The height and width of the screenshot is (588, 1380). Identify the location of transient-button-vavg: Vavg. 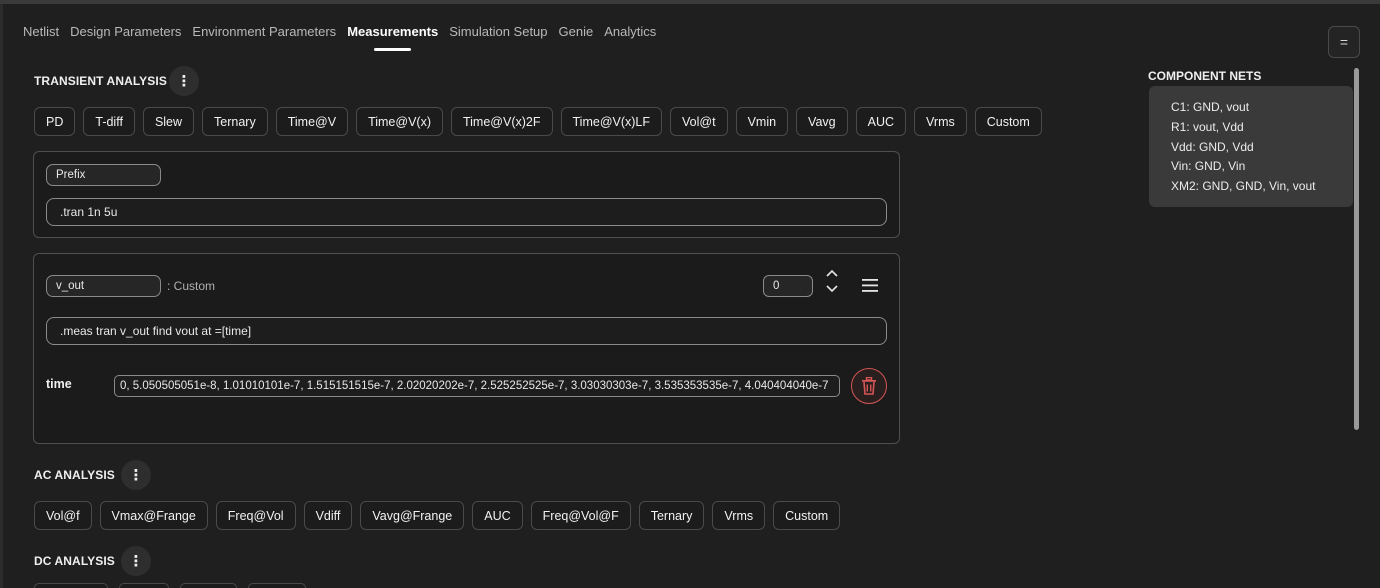
(822, 121).